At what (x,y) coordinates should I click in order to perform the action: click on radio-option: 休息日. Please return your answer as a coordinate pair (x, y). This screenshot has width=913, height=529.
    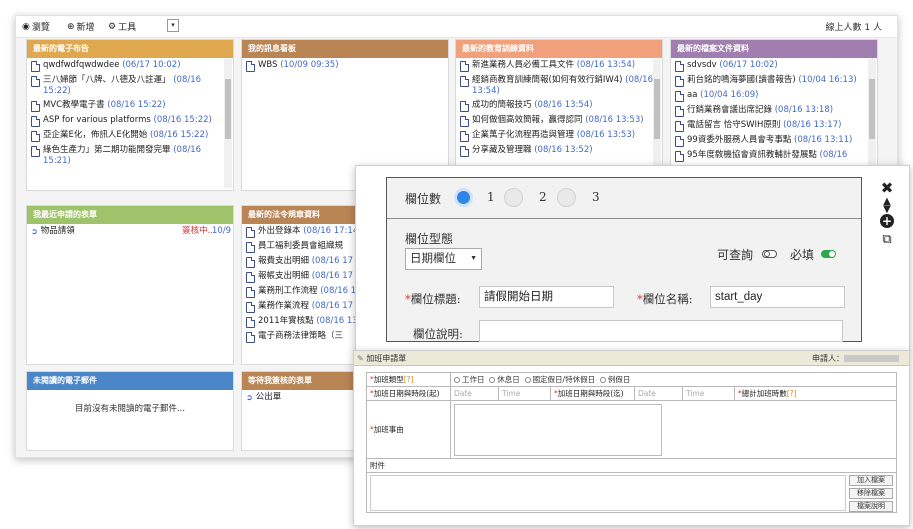
    Looking at the image, I should click on (504, 379).